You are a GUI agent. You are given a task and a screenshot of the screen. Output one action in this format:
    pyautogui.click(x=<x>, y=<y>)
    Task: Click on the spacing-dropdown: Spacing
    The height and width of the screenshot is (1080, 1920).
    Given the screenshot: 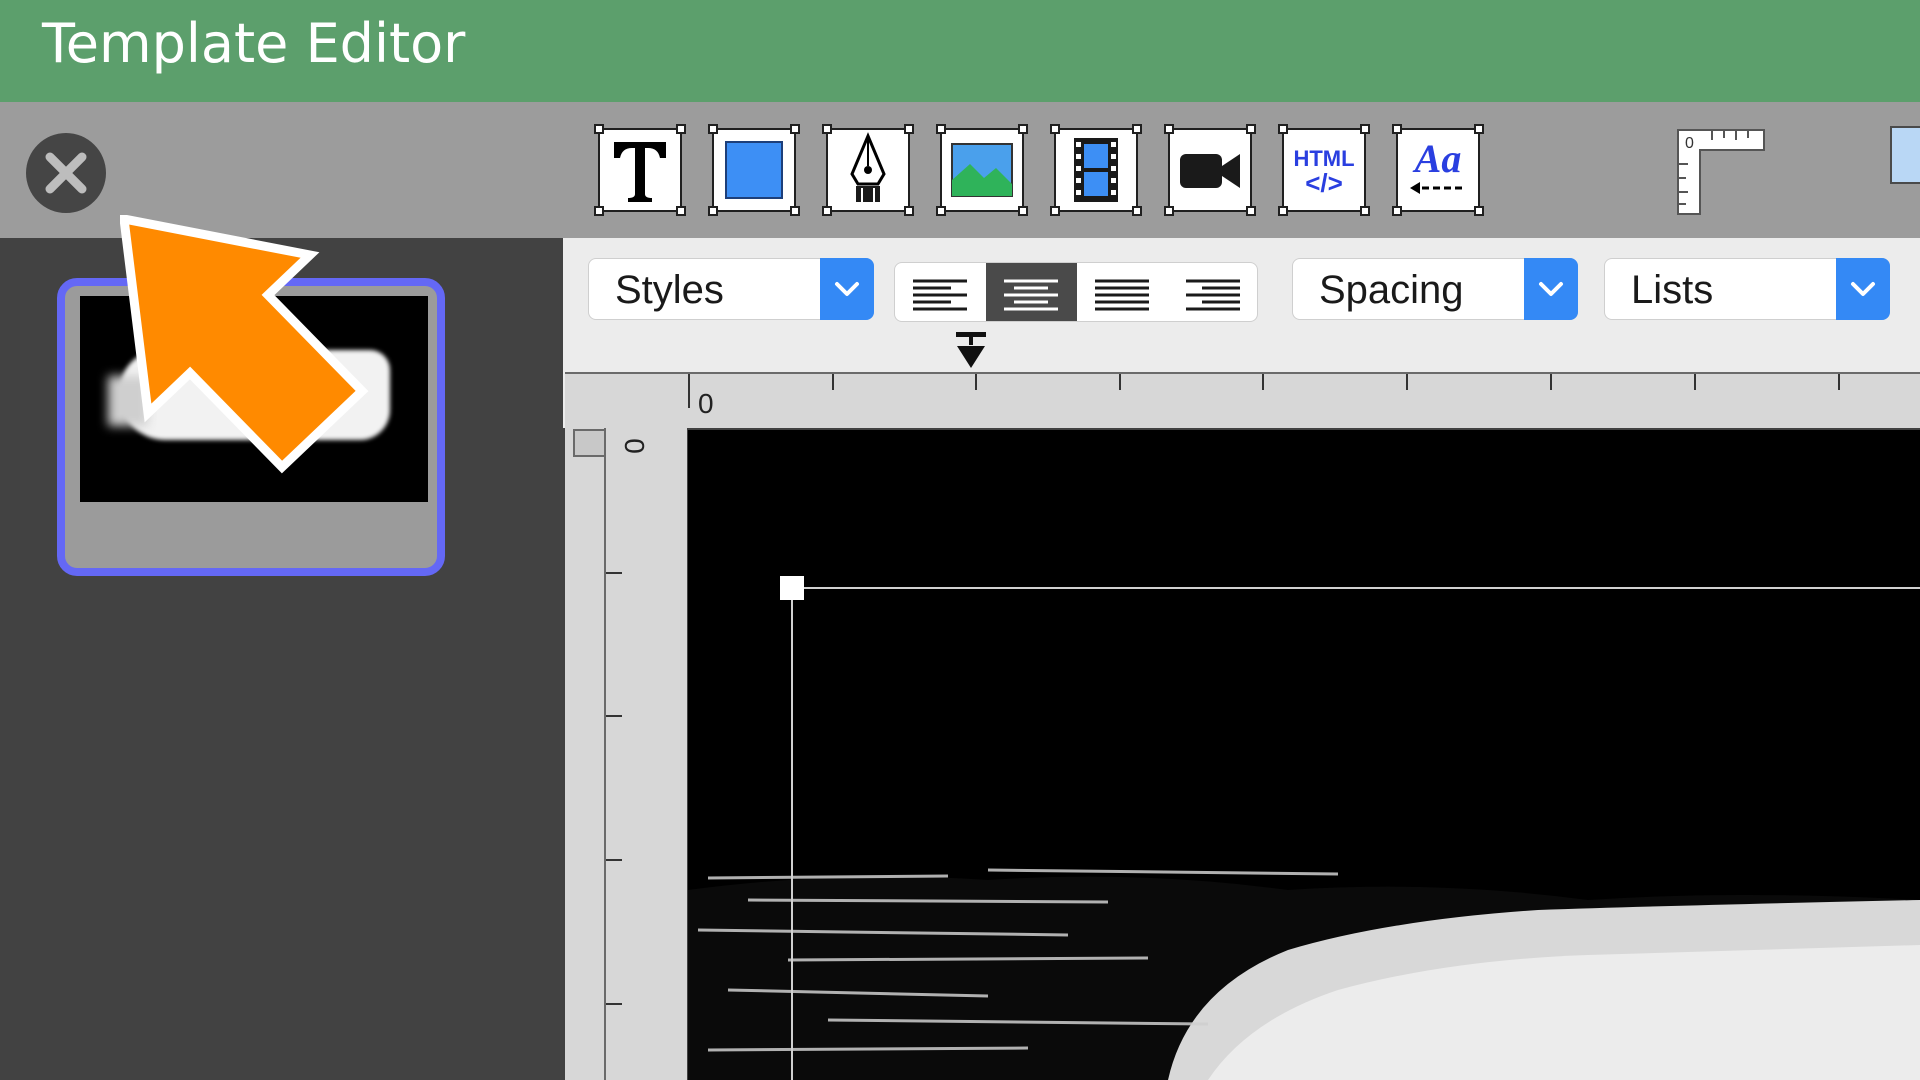 What is the action you would take?
    pyautogui.click(x=1435, y=289)
    